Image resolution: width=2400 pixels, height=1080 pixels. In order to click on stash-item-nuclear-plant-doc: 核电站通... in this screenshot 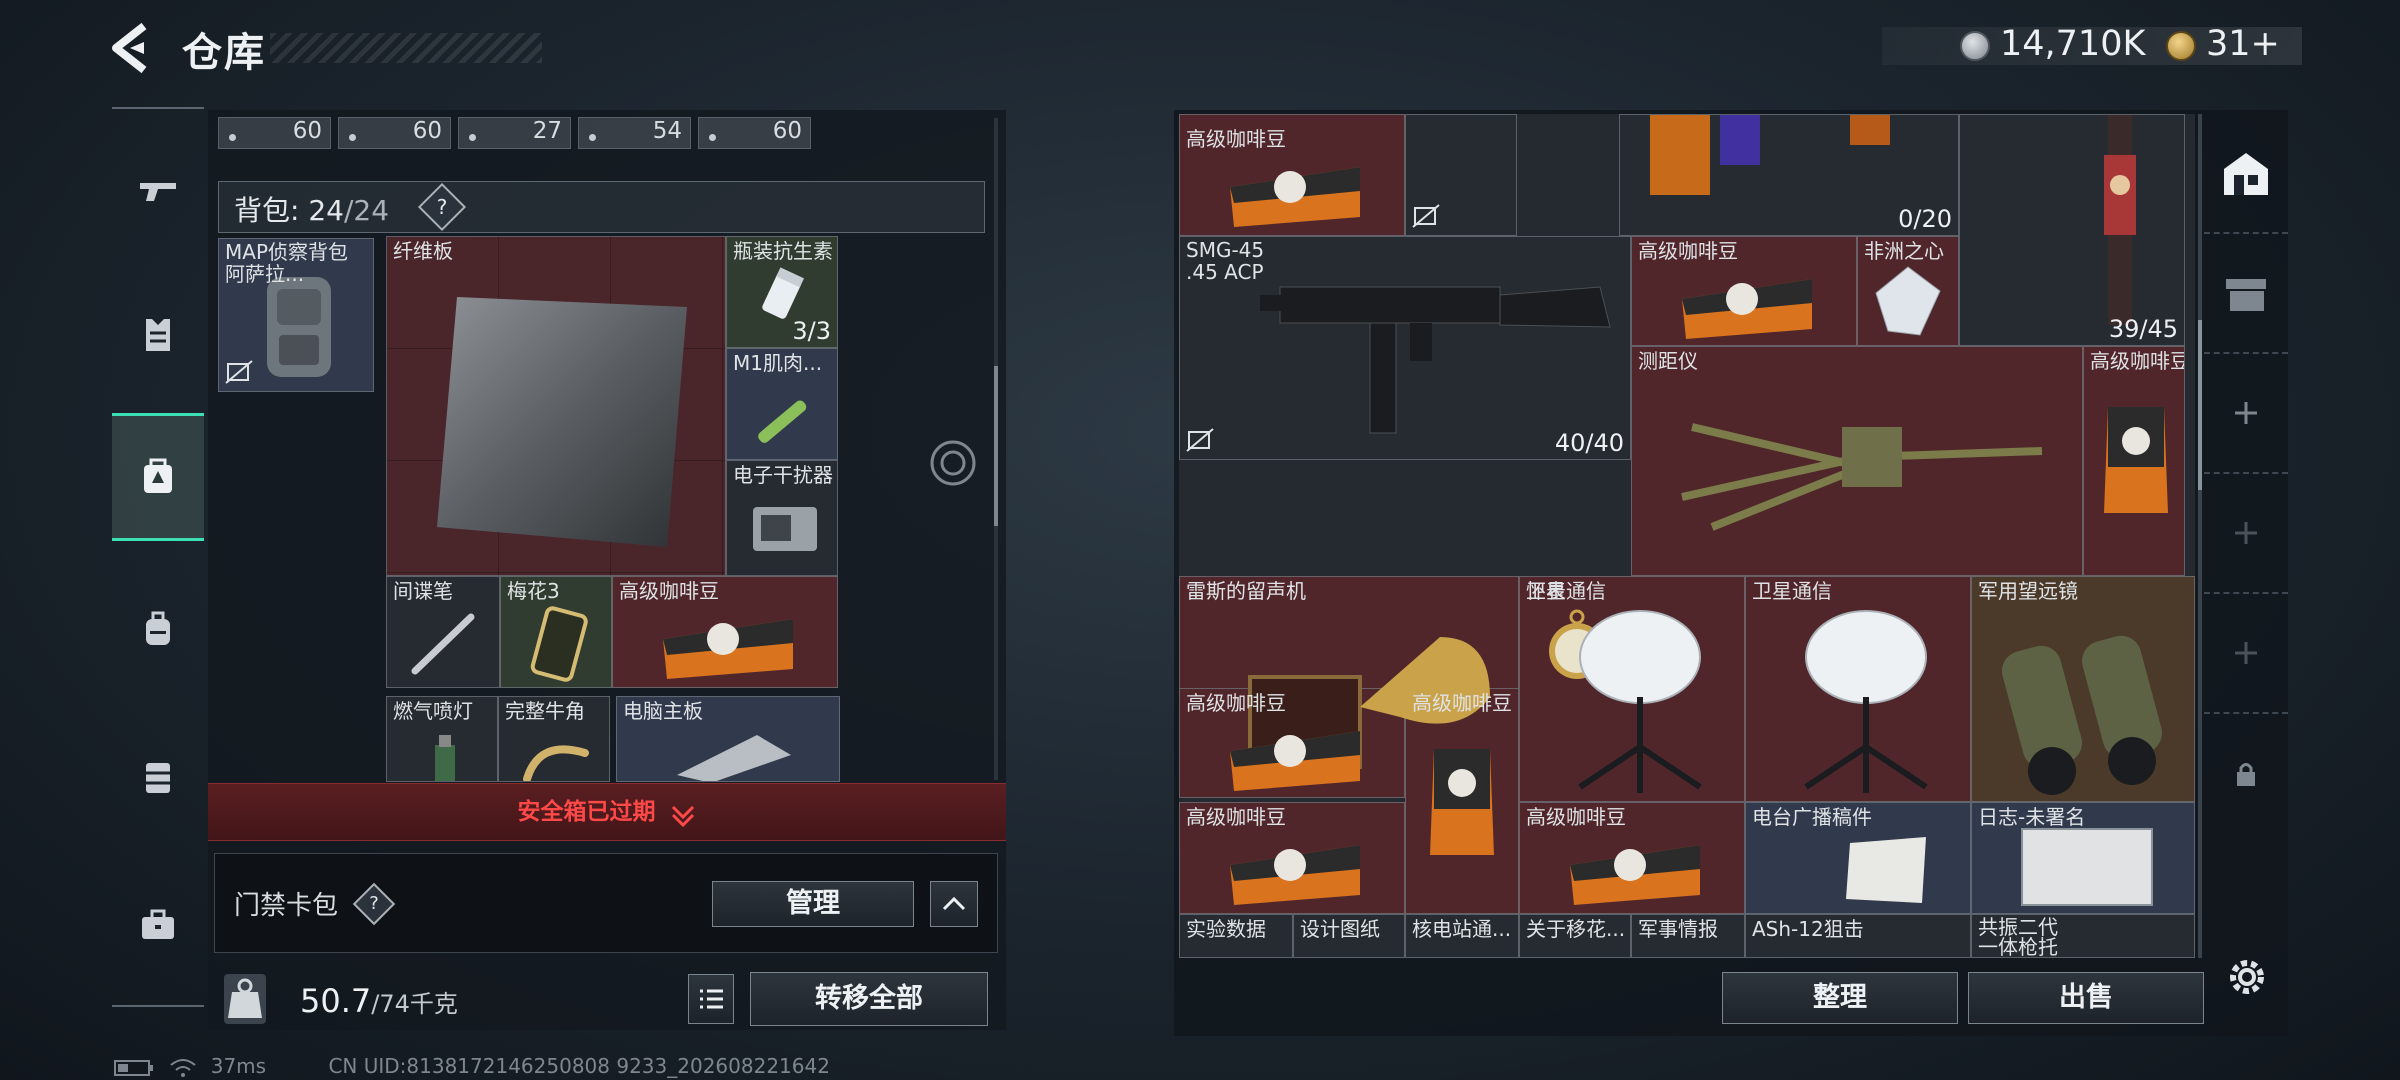, I will do `click(1462, 936)`.